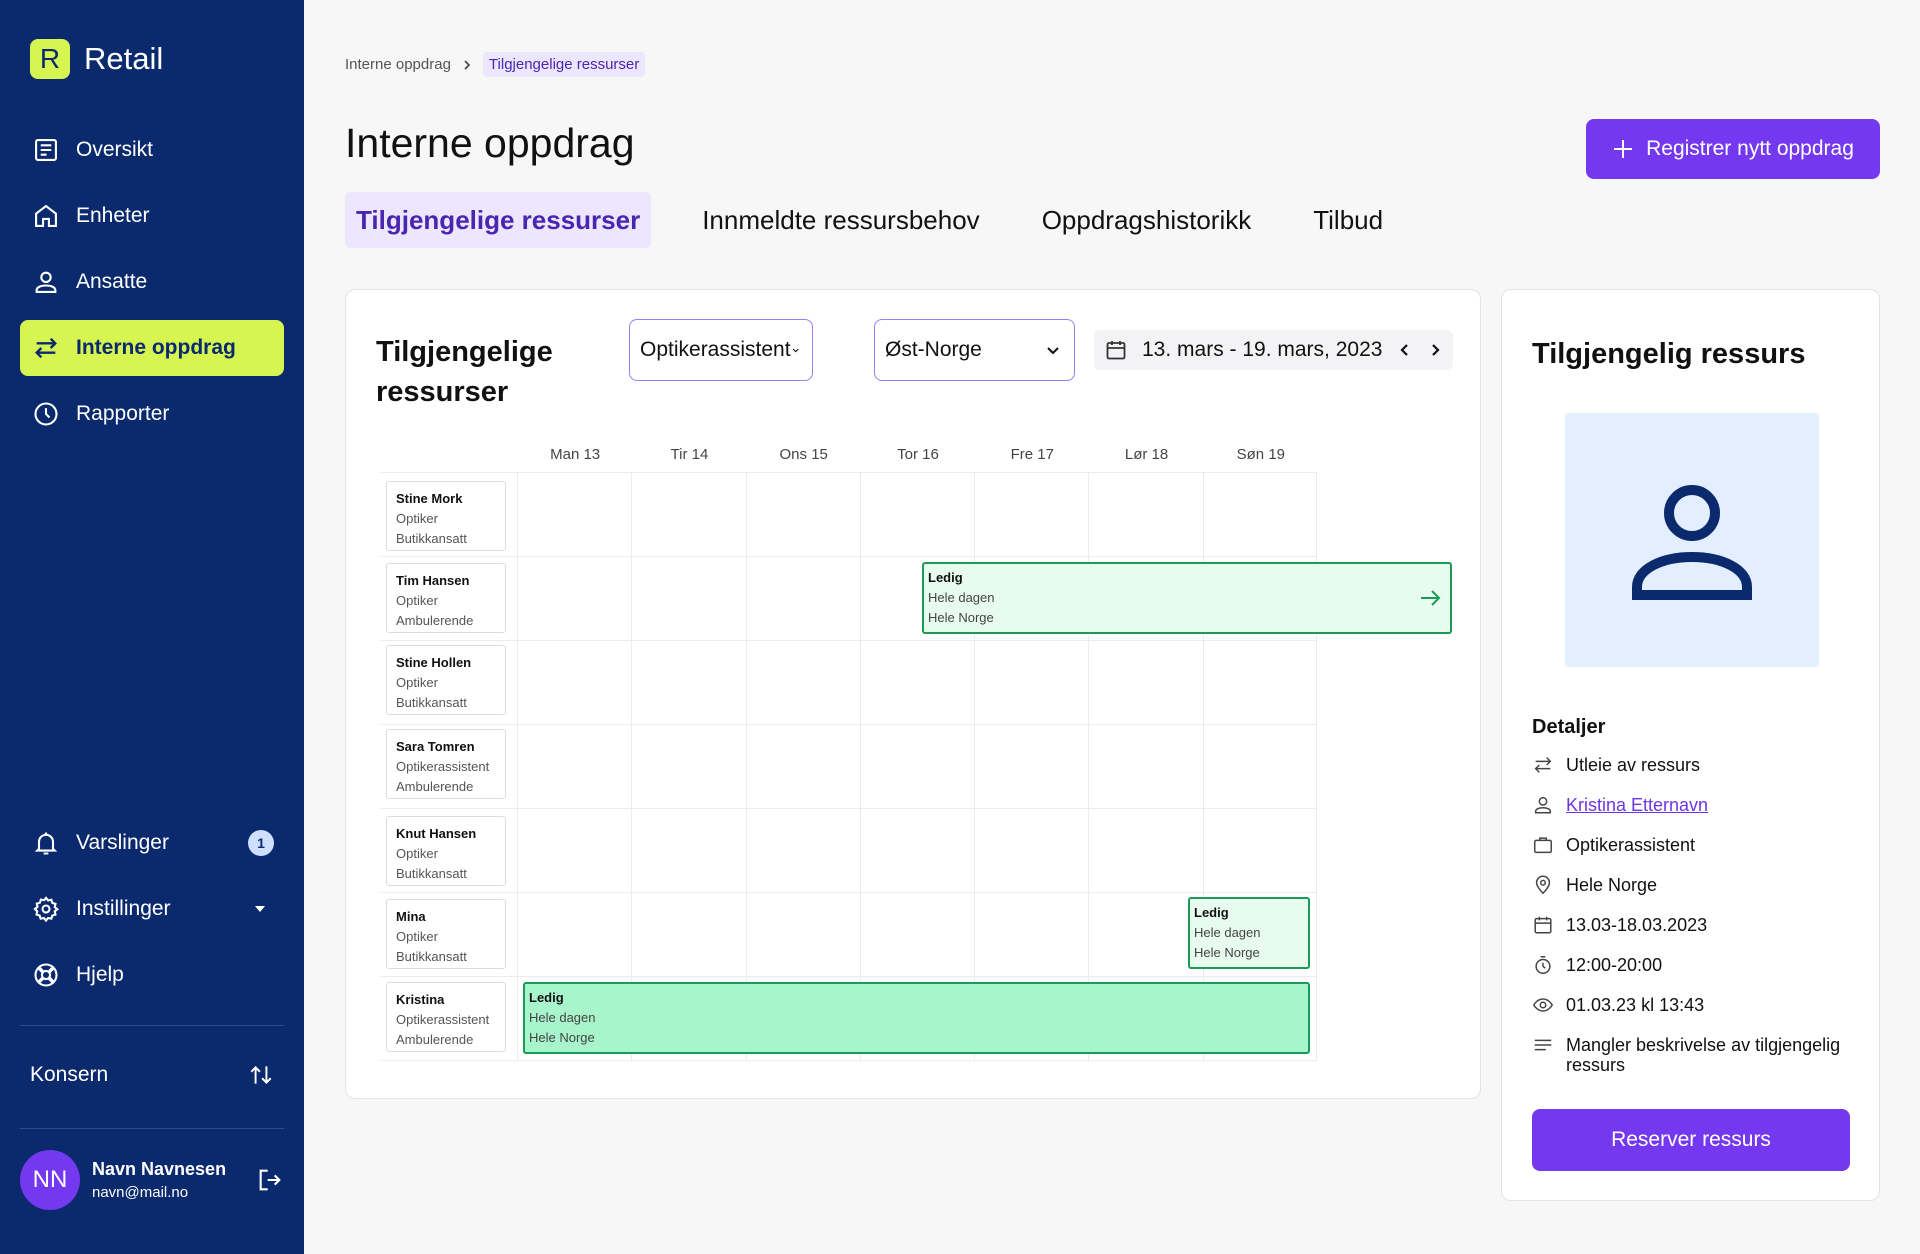 The image size is (1920, 1254). What do you see at coordinates (159, 1169) in the screenshot?
I see `user-name: Navn Navnesen` at bounding box center [159, 1169].